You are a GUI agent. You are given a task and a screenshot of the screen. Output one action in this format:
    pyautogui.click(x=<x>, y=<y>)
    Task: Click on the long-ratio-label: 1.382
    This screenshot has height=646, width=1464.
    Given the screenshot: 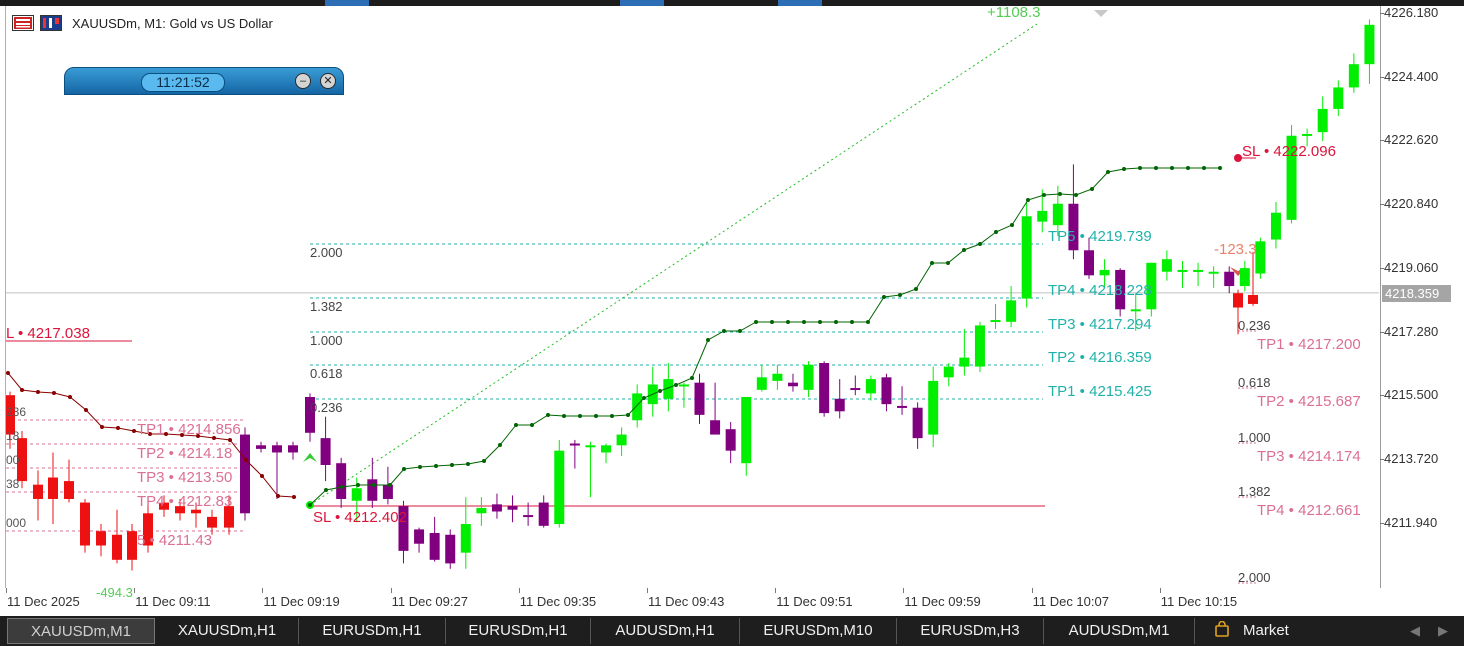 What is the action you would take?
    pyautogui.click(x=326, y=306)
    